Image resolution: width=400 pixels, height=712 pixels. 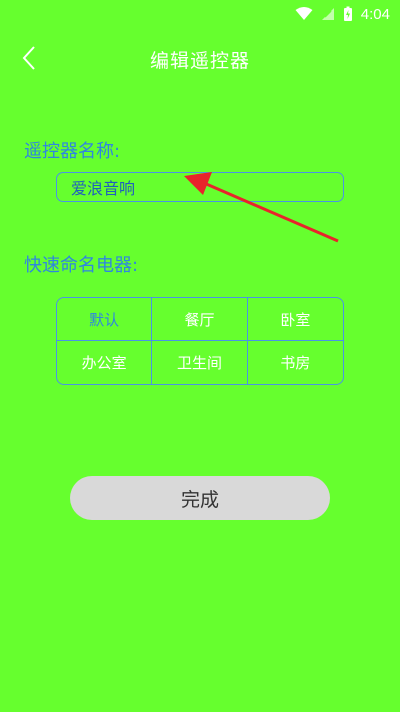 What do you see at coordinates (327, 14) in the screenshot?
I see `signal-icon` at bounding box center [327, 14].